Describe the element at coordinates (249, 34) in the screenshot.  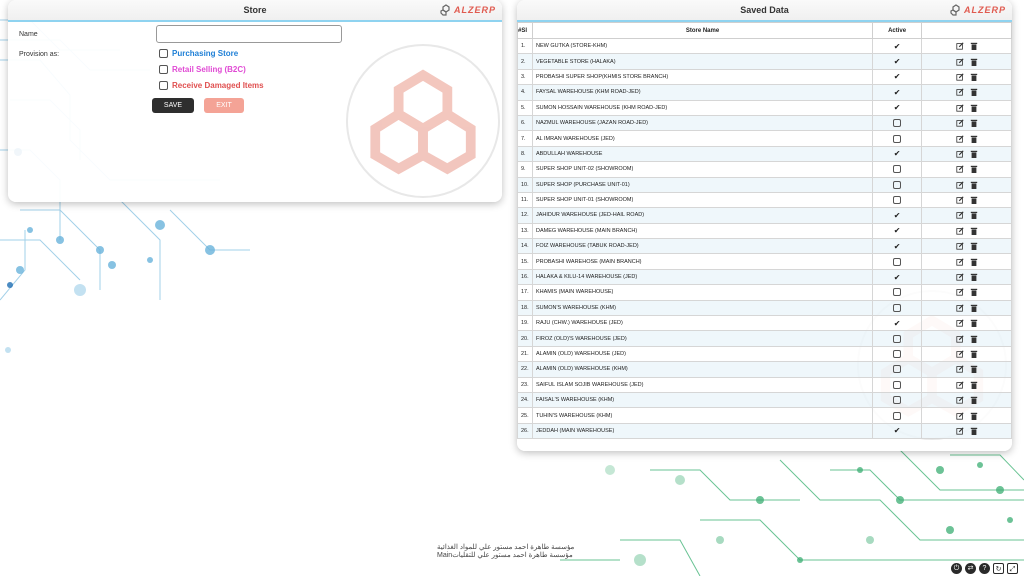
I see `name-input` at that location.